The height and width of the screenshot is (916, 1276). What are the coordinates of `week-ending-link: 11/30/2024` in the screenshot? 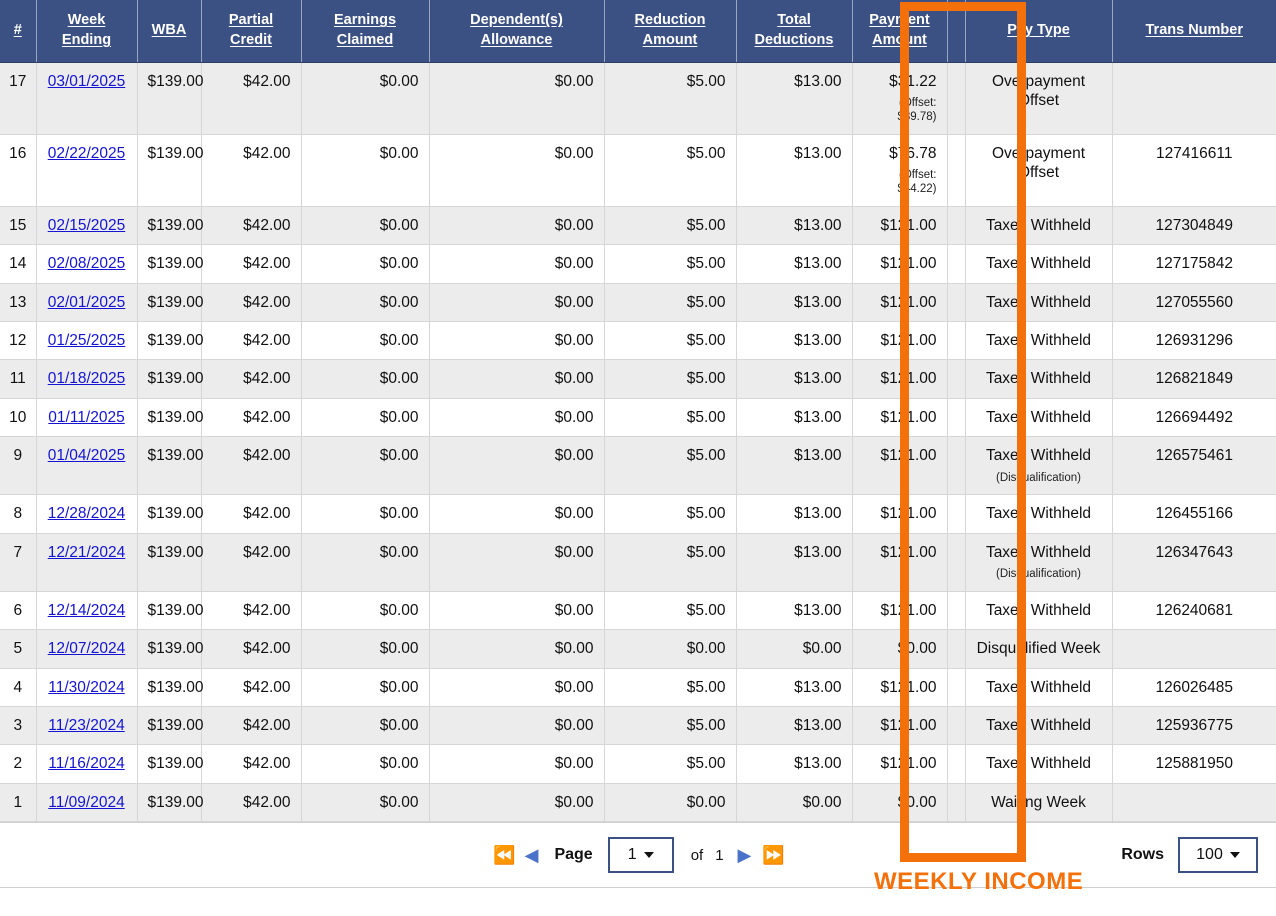 It's located at (86, 687).